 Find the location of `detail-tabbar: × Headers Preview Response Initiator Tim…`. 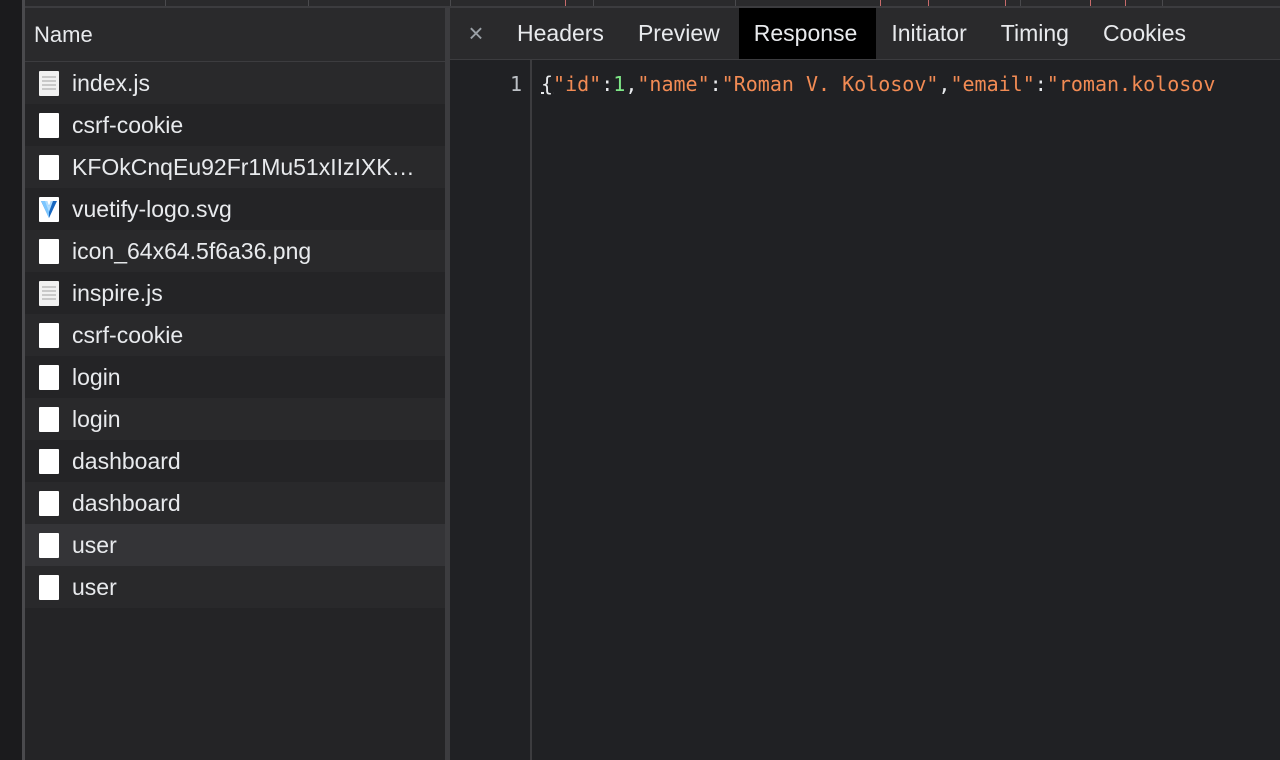

detail-tabbar: × Headers Preview Response Initiator Tim… is located at coordinates (865, 34).